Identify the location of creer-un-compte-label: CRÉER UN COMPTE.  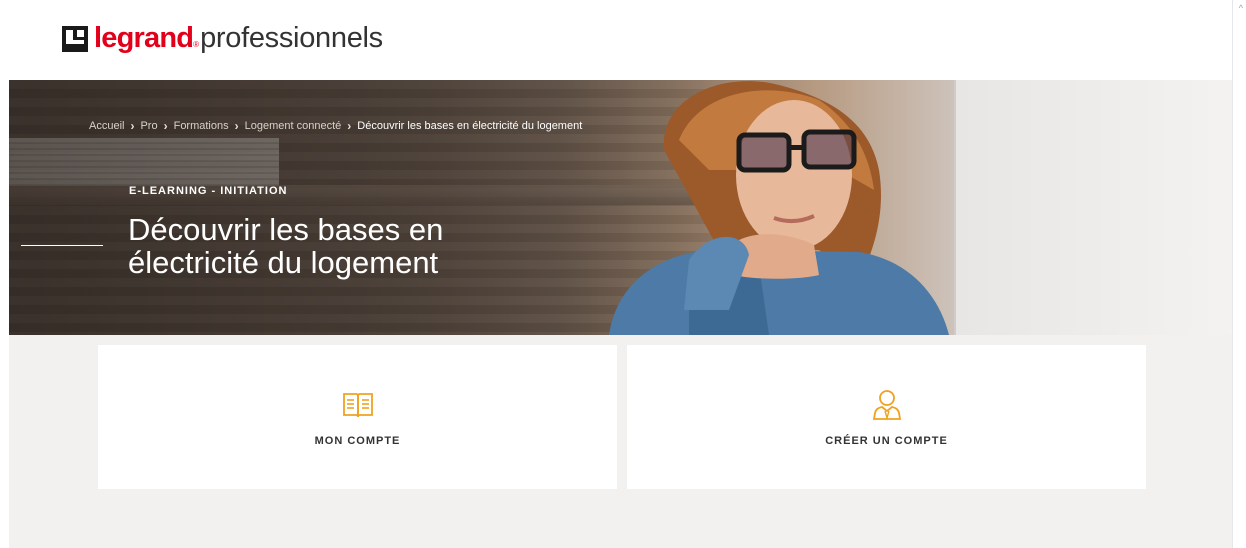
(886, 441).